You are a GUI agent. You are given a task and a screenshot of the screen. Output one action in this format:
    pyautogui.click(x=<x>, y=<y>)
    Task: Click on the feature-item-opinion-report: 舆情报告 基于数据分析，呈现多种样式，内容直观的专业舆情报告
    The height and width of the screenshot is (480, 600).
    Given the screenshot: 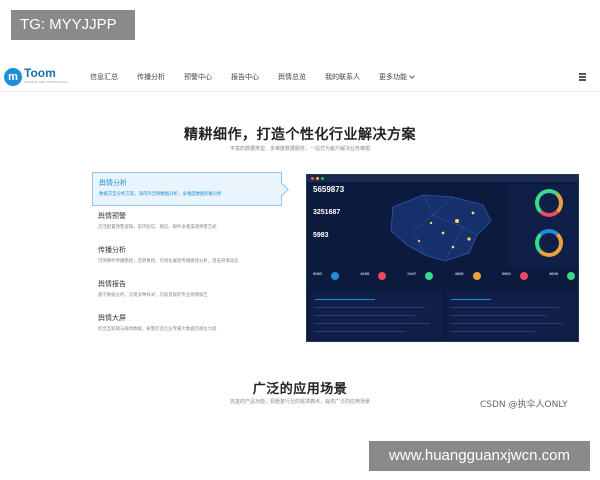 What is the action you would take?
    pyautogui.click(x=187, y=291)
    